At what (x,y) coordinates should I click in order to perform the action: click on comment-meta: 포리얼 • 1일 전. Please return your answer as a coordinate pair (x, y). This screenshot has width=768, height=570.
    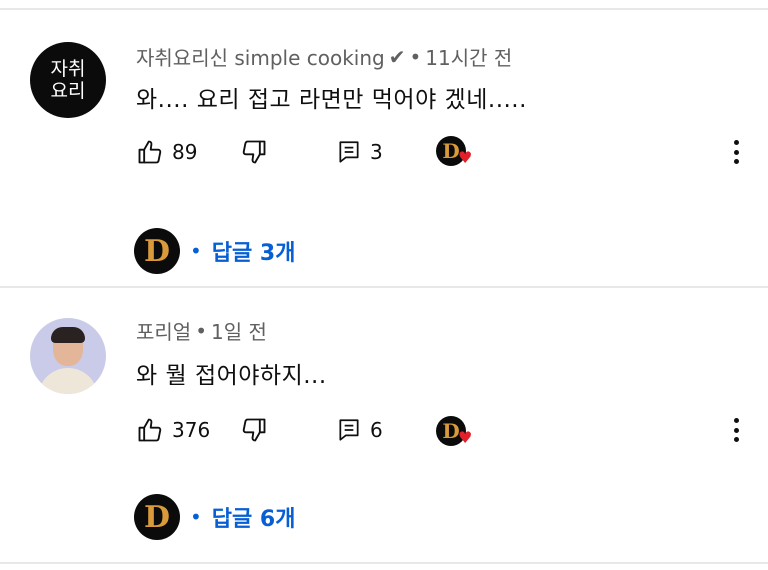
    Looking at the image, I should click on (201, 330).